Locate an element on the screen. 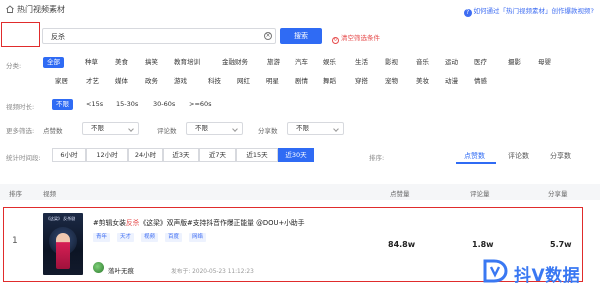  duration-label: 视频时长: is located at coordinates (20, 107).